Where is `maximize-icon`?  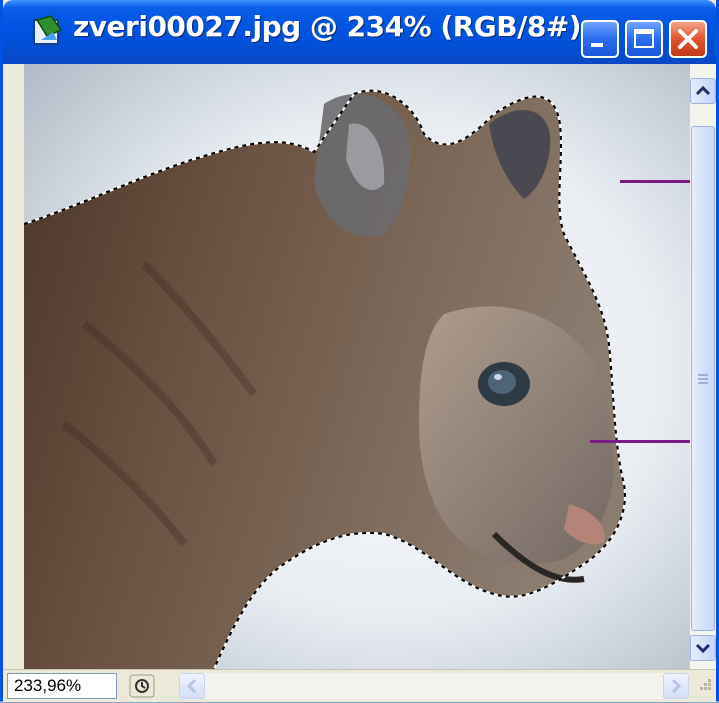 maximize-icon is located at coordinates (644, 38).